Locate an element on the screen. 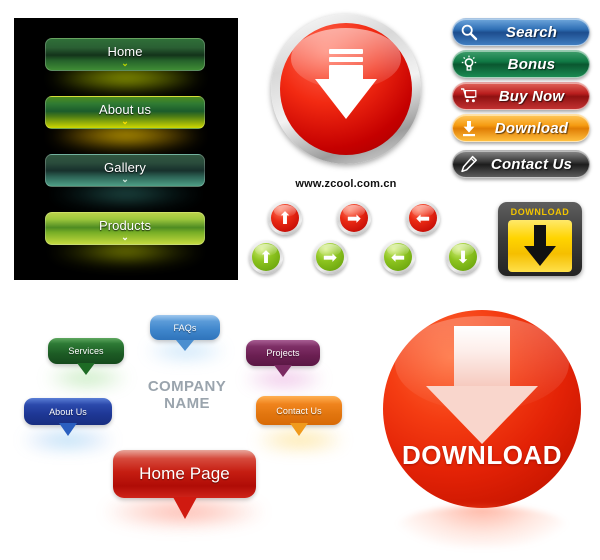 This screenshot has width=600, height=560. menu-button-about-us: About us ⌄ is located at coordinates (125, 112).